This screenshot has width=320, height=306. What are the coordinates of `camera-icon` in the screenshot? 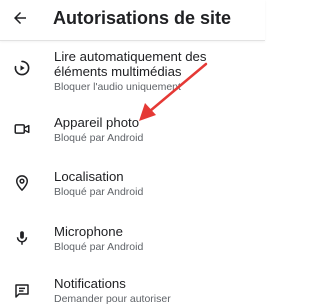 It's located at (22, 129).